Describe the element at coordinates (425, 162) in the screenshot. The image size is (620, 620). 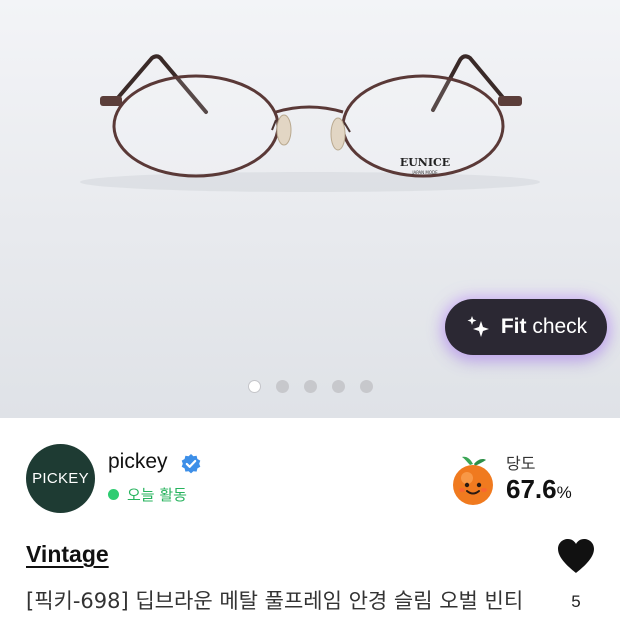
I see `frame-brand-text: EUNICE` at that location.